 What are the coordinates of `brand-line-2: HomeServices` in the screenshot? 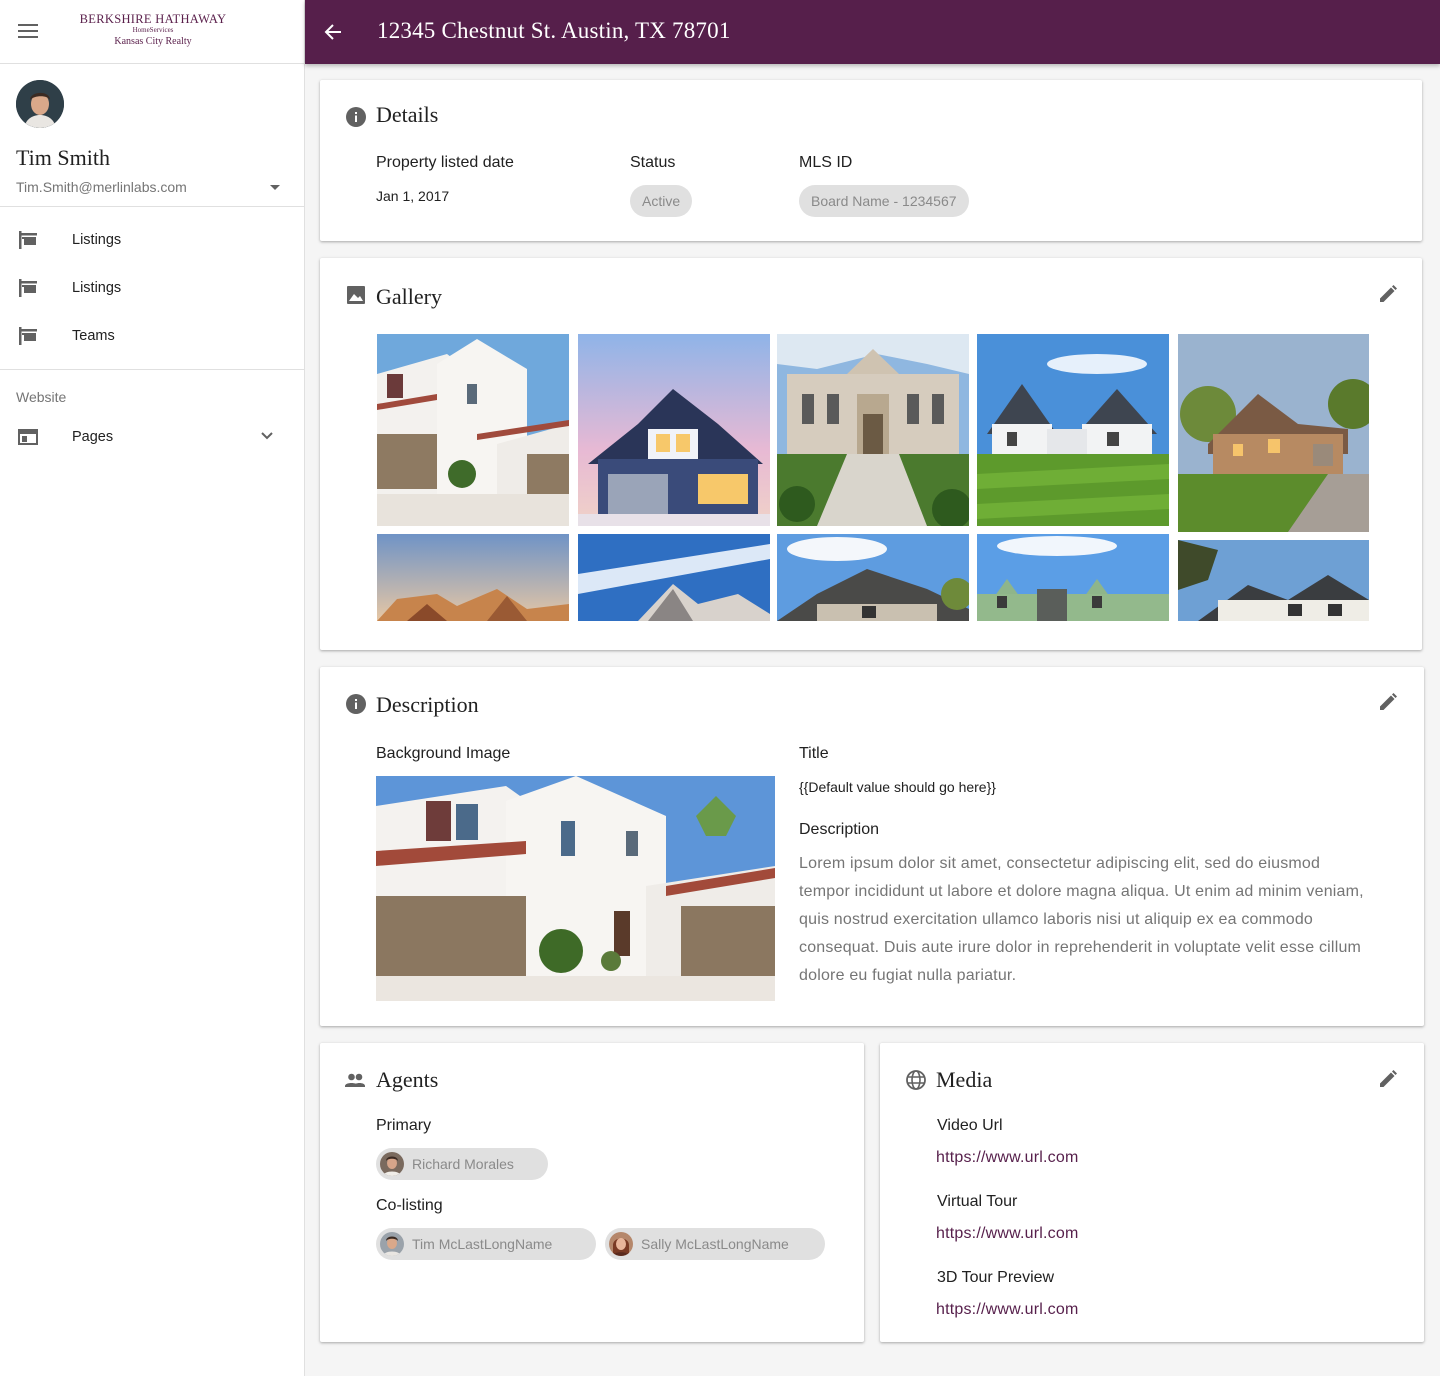 It's located at (153, 30).